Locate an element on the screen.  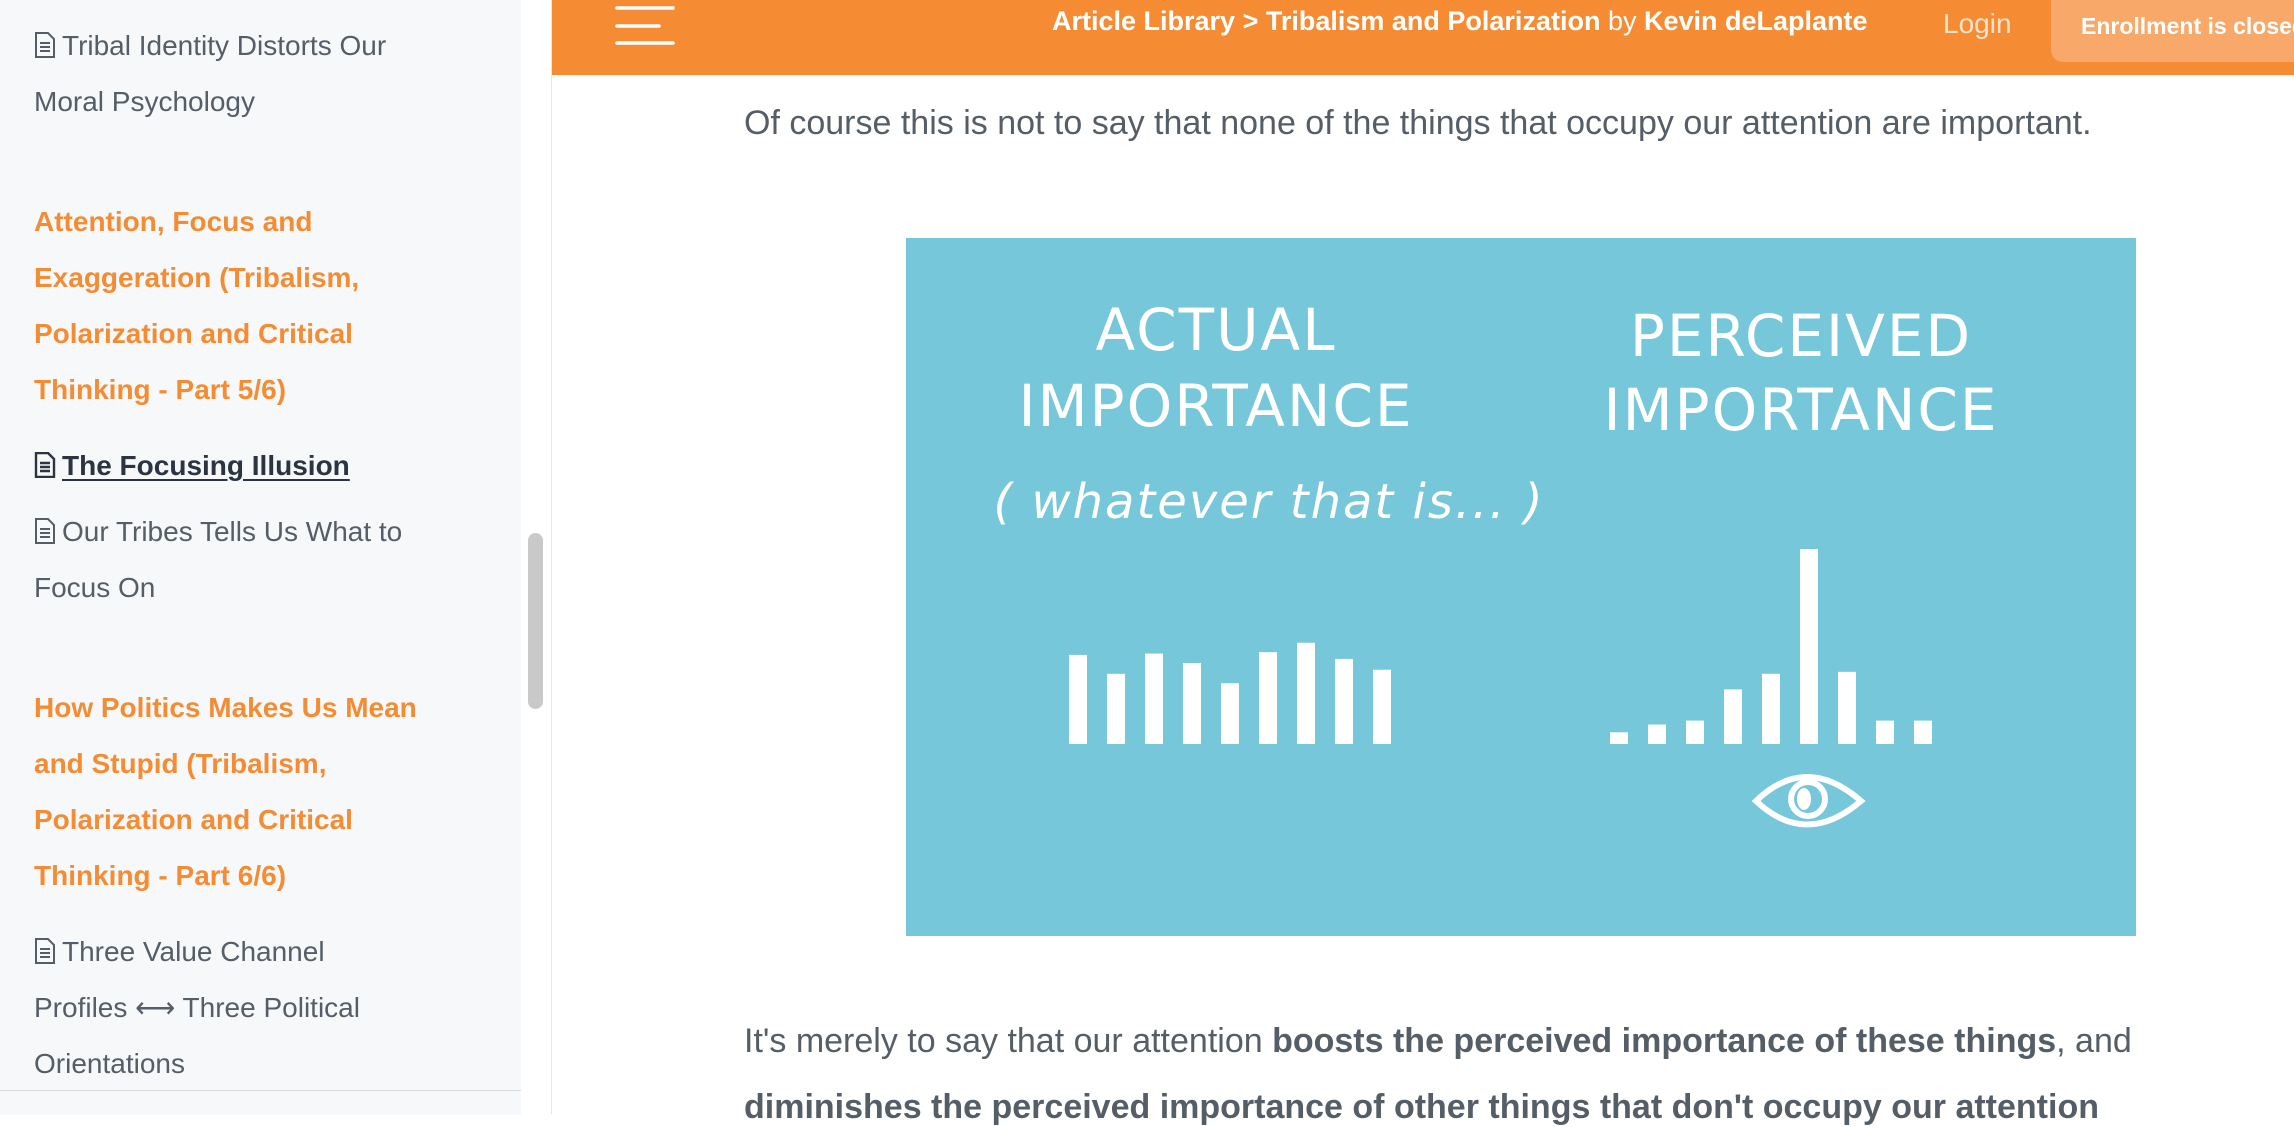
actual-importance-bars is located at coordinates (1230, 693).